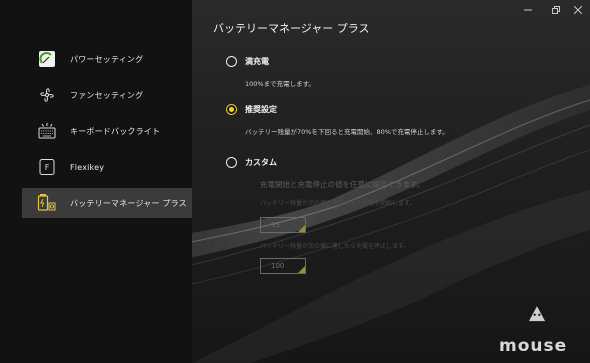 Image resolution: width=590 pixels, height=363 pixels. What do you see at coordinates (261, 109) in the screenshot?
I see `recommended-label: 推奨設定` at bounding box center [261, 109].